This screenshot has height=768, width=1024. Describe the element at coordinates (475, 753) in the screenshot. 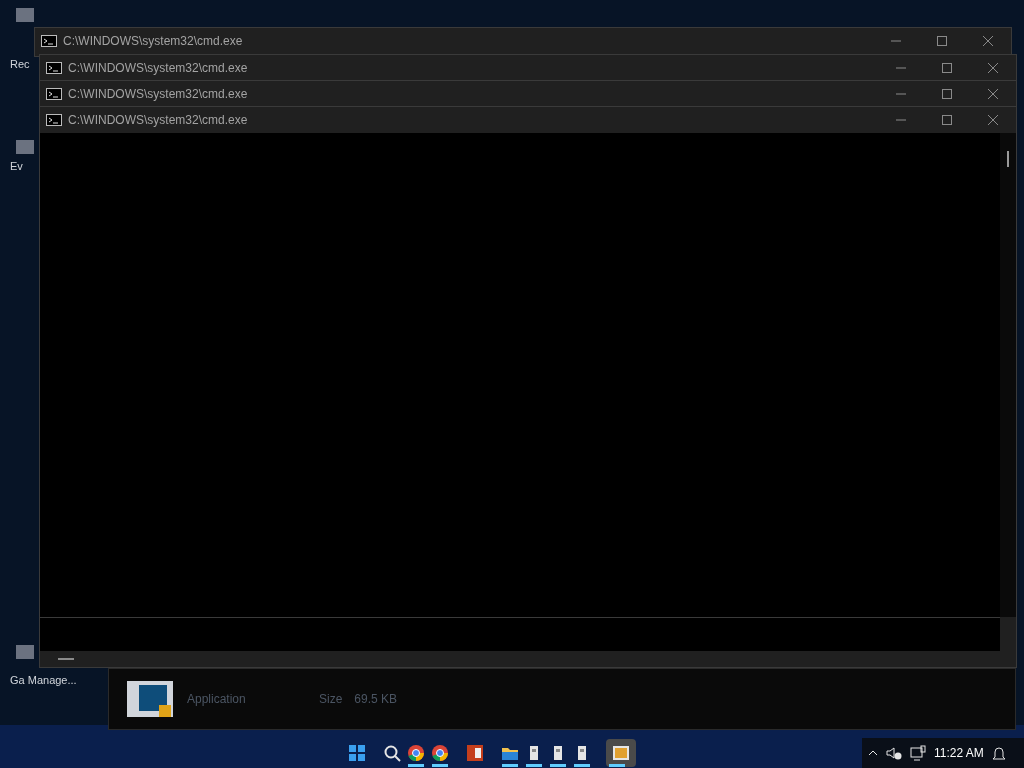

I see `presentation-icon` at that location.